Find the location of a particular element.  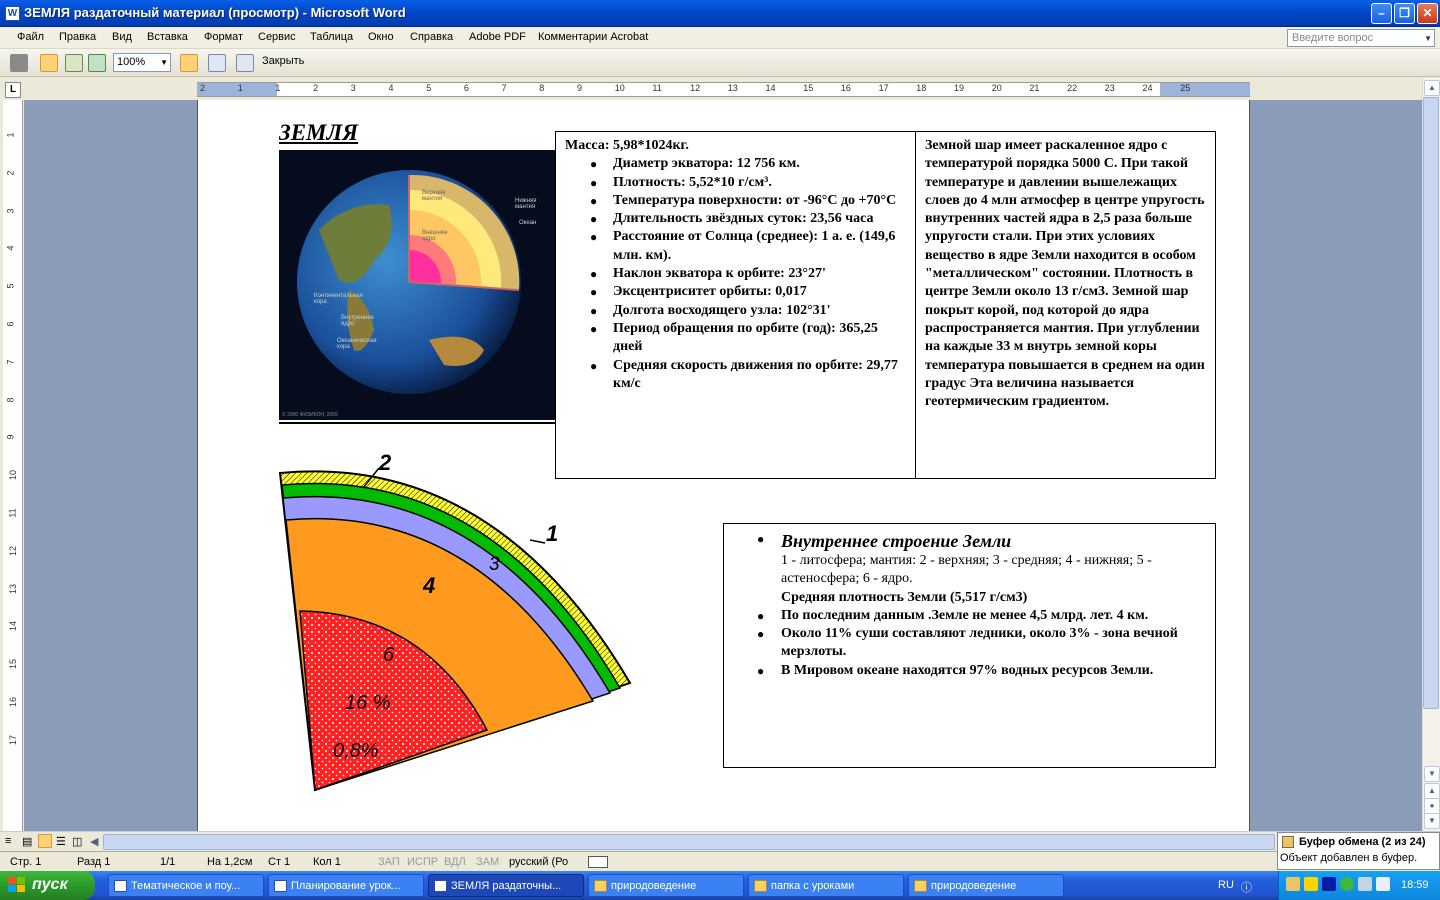

close-preview-button: Закрыть is located at coordinates (283, 61).